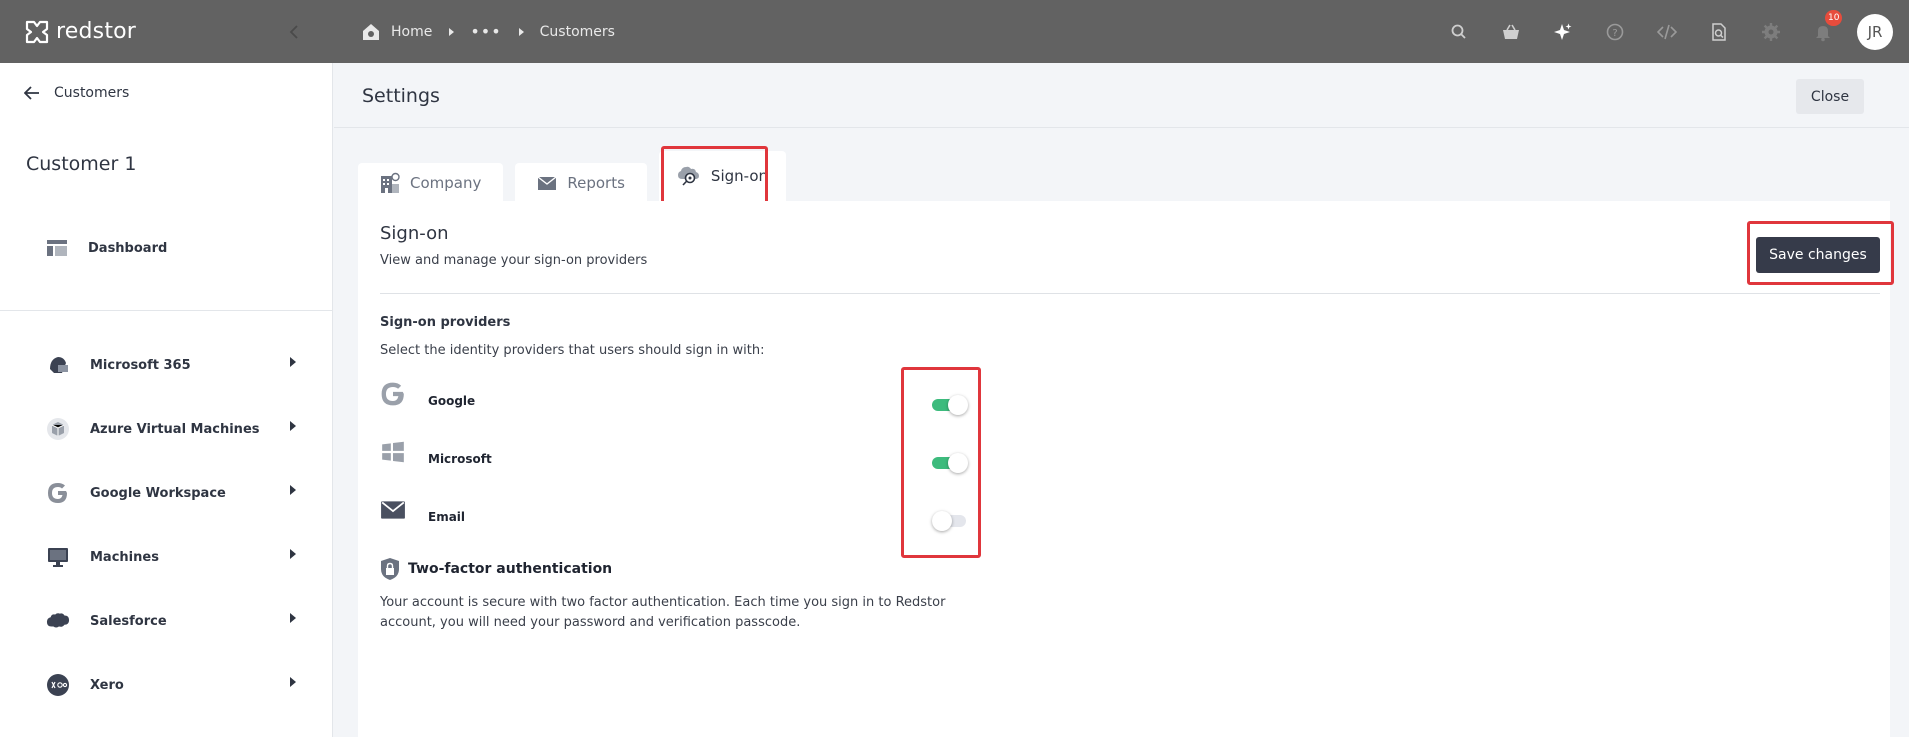  I want to click on search-icon, so click(1458, 31).